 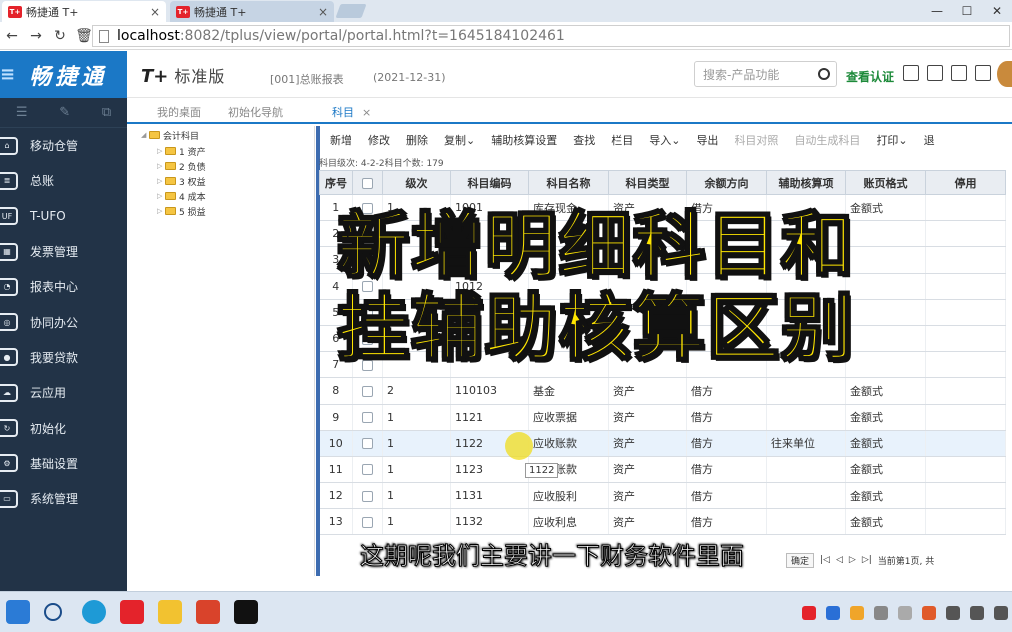 I want to click on tab-accounts: 科目 ×, so click(x=351, y=112).